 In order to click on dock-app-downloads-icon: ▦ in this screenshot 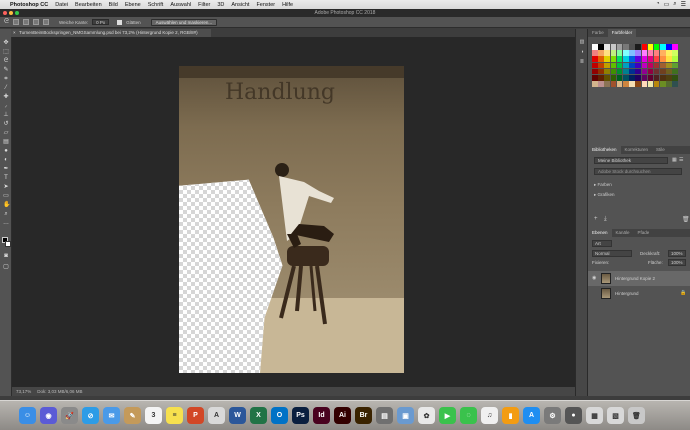, I will do `click(594, 415)`.